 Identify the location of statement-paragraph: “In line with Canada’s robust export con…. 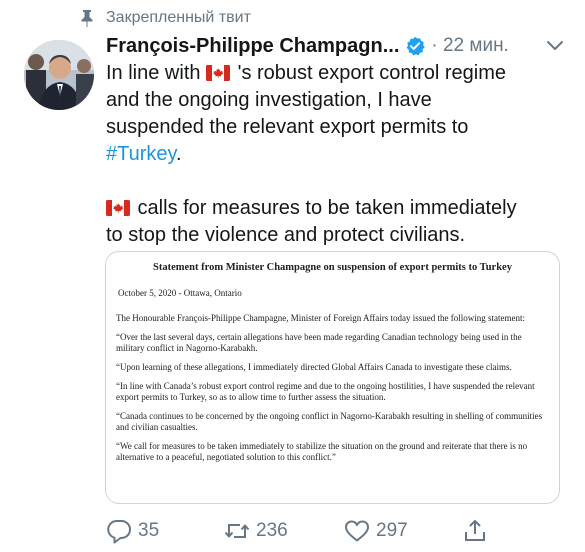
(325, 391).